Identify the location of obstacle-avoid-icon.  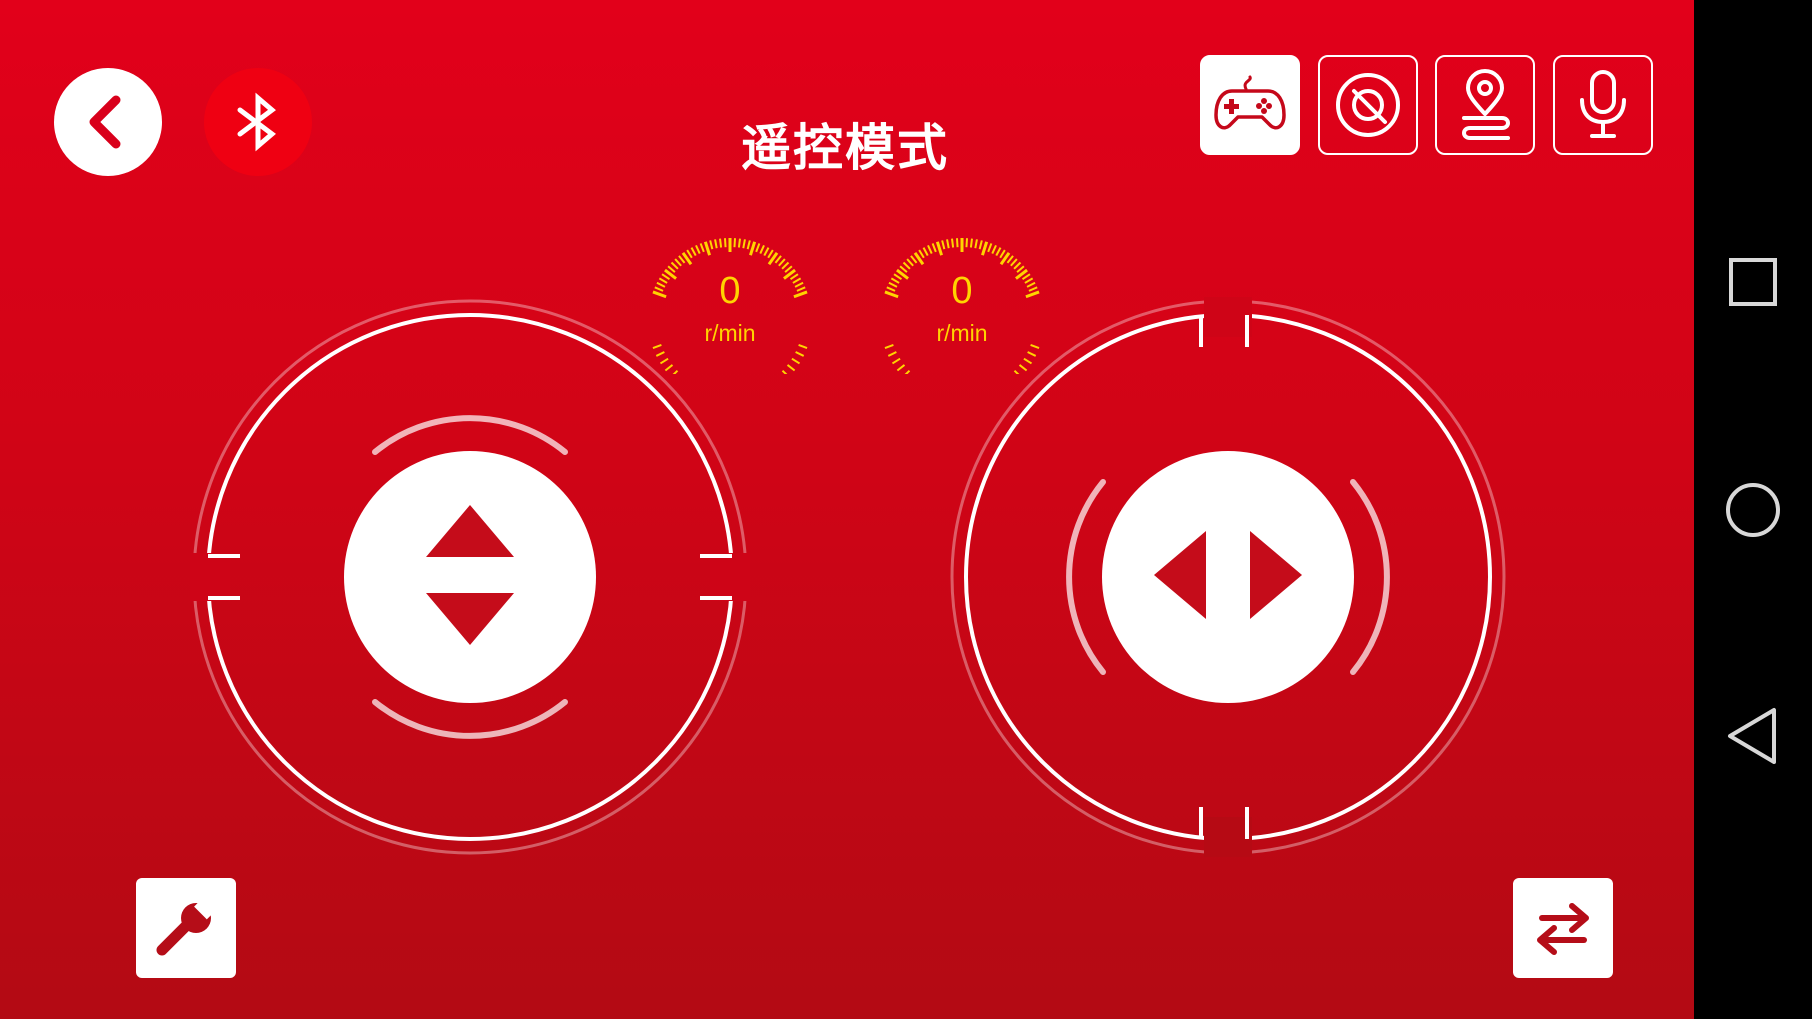
(1368, 105).